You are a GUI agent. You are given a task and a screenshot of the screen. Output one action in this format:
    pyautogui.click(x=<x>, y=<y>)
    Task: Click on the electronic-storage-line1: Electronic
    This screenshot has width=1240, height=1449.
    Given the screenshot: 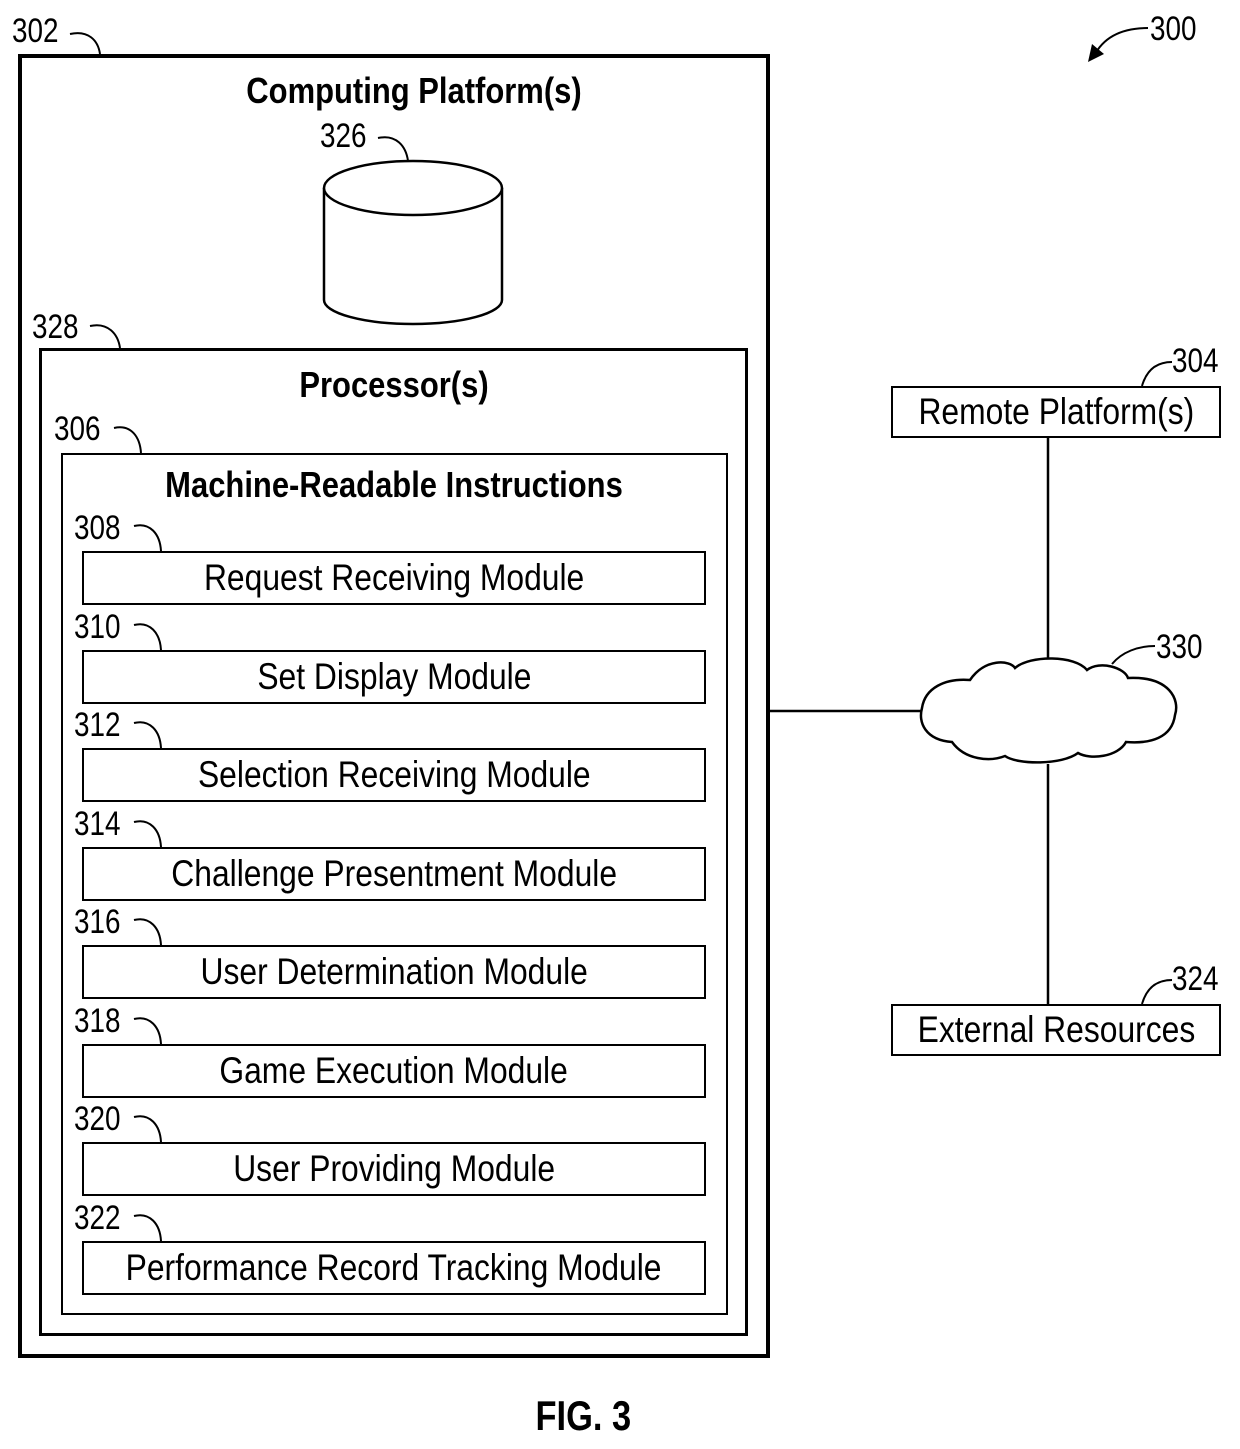 What is the action you would take?
    pyautogui.click(x=413, y=240)
    